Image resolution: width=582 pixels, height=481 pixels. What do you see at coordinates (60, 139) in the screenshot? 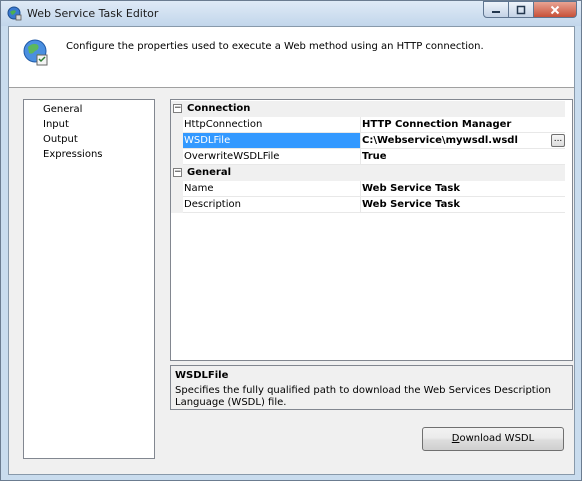
I see `nav-item-output: Output` at bounding box center [60, 139].